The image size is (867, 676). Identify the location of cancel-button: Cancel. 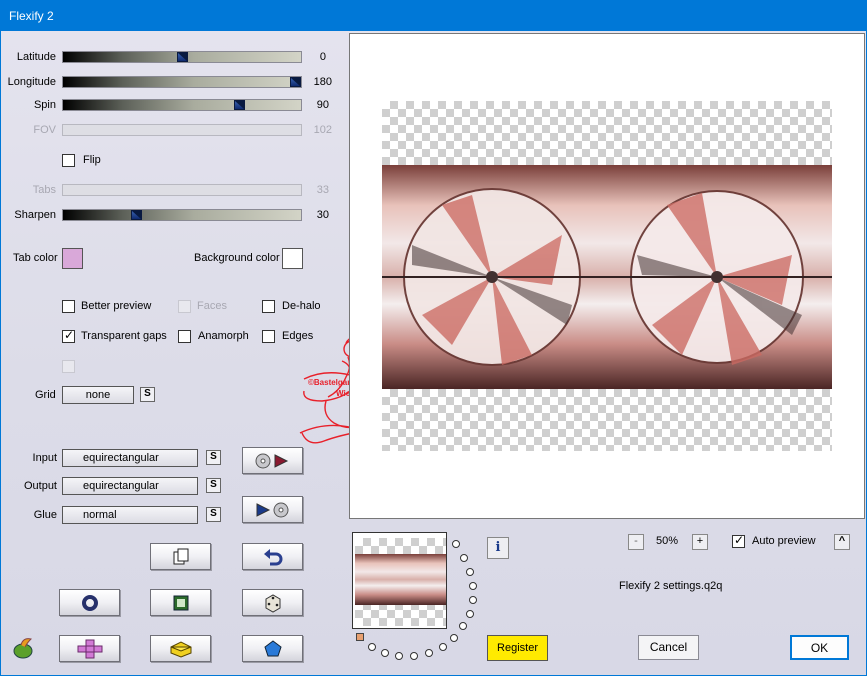
(668, 647).